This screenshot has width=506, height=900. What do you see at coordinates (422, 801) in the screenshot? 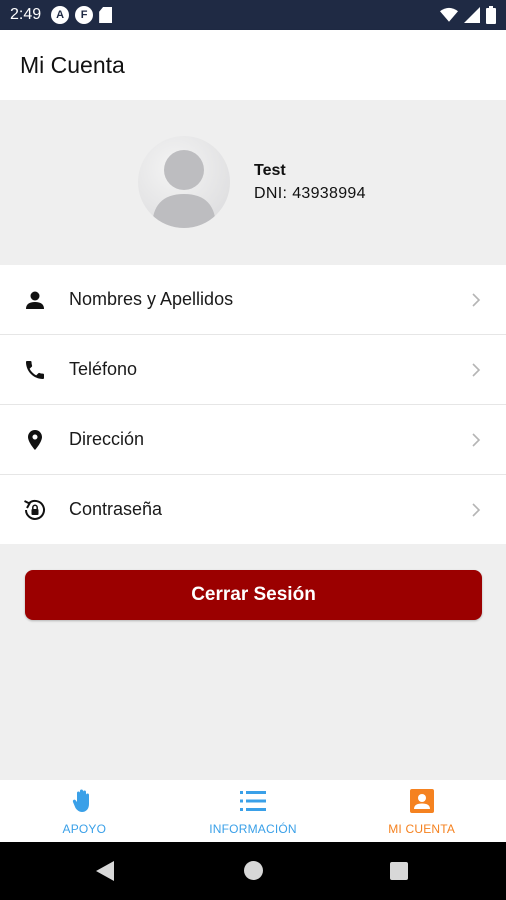
I see `account-box-icon` at bounding box center [422, 801].